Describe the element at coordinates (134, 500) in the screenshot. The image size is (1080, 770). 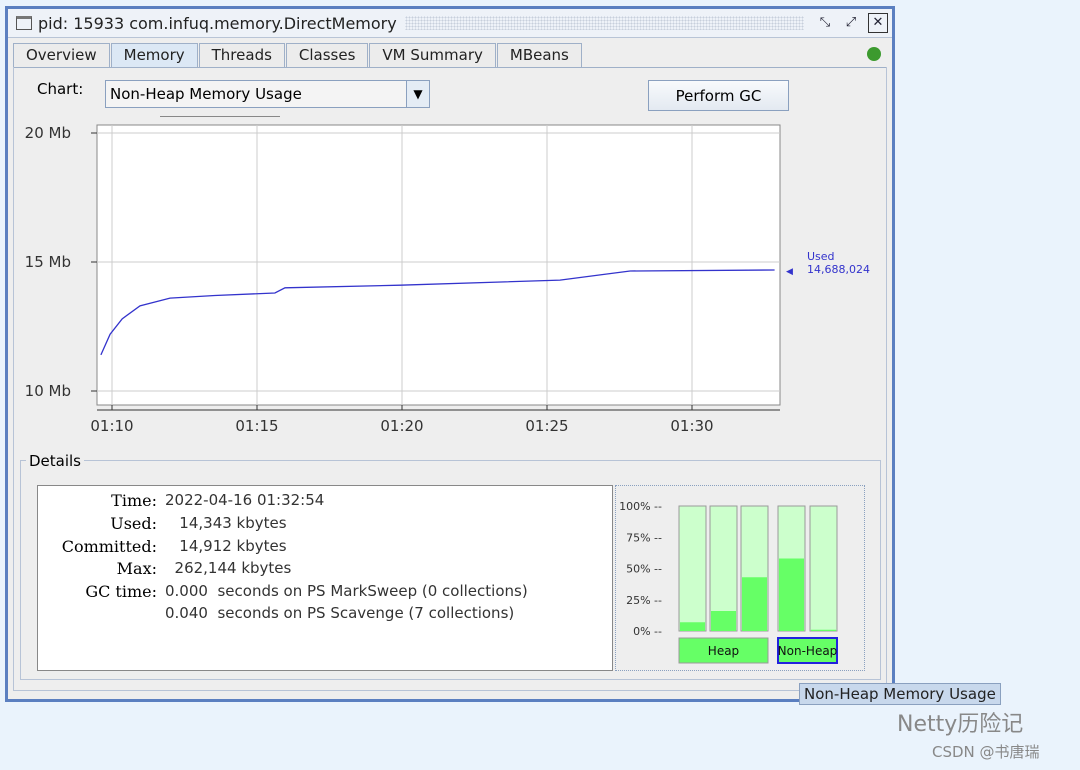
I see `detail-key: Time:` at that location.